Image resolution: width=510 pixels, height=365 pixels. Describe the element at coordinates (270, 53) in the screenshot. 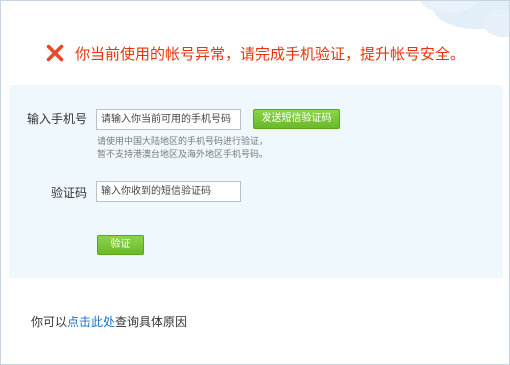

I see `alert-message: 你当前使用的帐号异常，请完成手机验证，提升帐号安全。` at that location.